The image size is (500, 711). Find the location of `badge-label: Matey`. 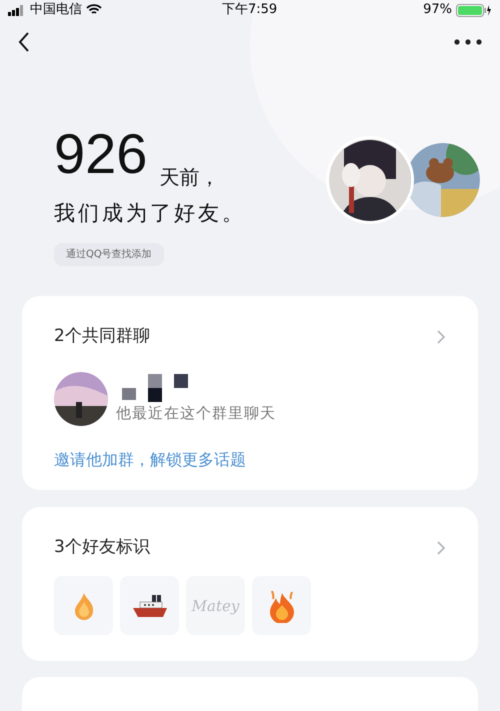

badge-label: Matey is located at coordinates (216, 606).